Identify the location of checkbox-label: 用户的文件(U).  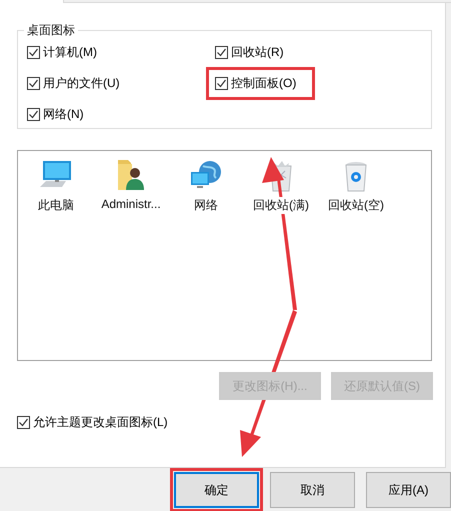
(81, 83).